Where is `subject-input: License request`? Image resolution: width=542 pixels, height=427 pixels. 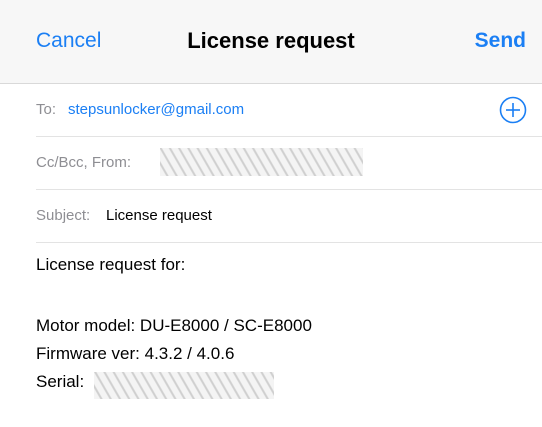
subject-input: License request is located at coordinates (159, 215).